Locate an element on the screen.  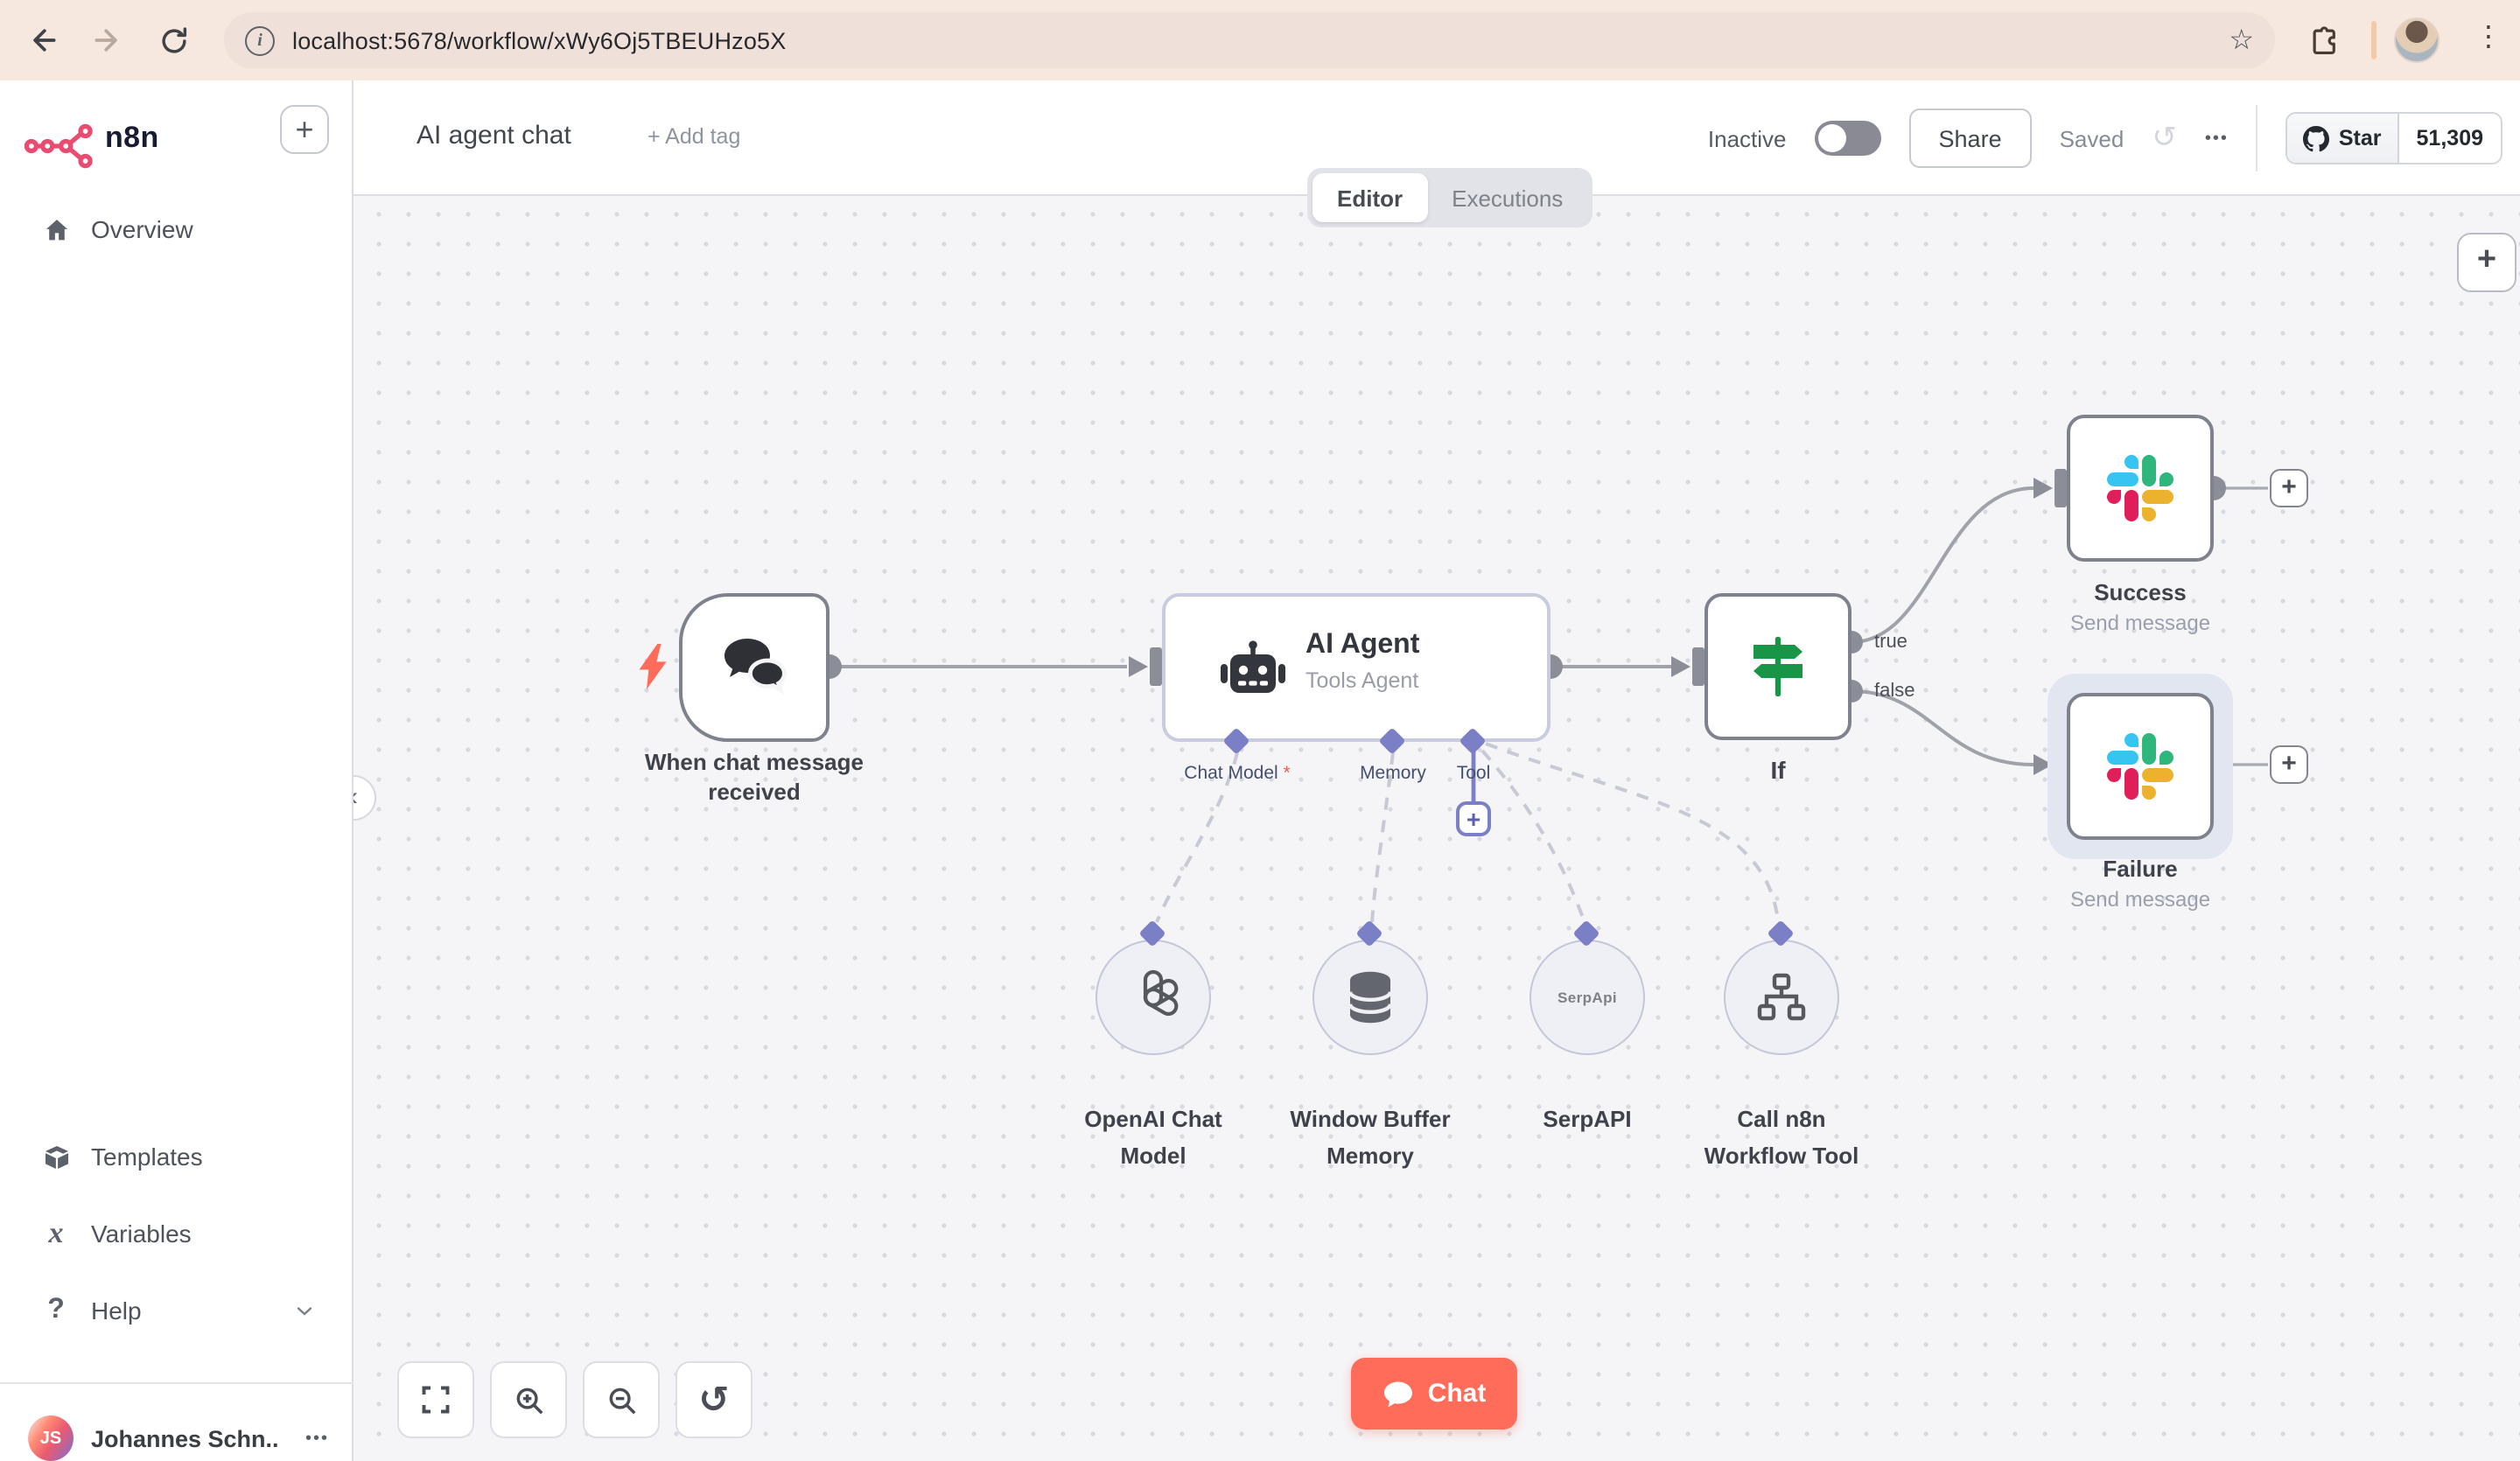
home-icon is located at coordinates (56, 229).